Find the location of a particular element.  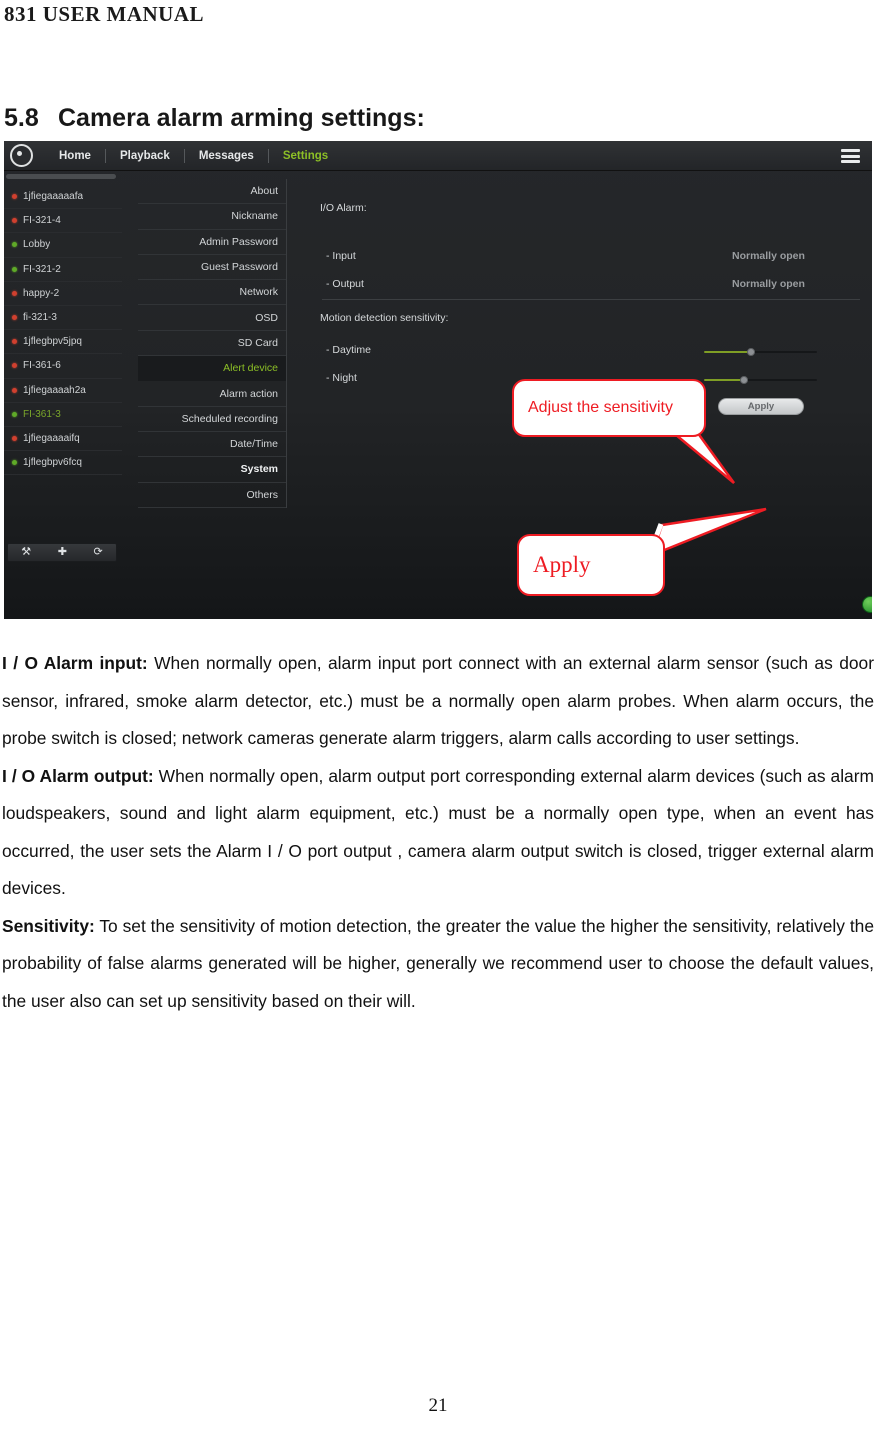

device-list-item: 1jfiegaaaaifq is located at coordinates (63, 439).